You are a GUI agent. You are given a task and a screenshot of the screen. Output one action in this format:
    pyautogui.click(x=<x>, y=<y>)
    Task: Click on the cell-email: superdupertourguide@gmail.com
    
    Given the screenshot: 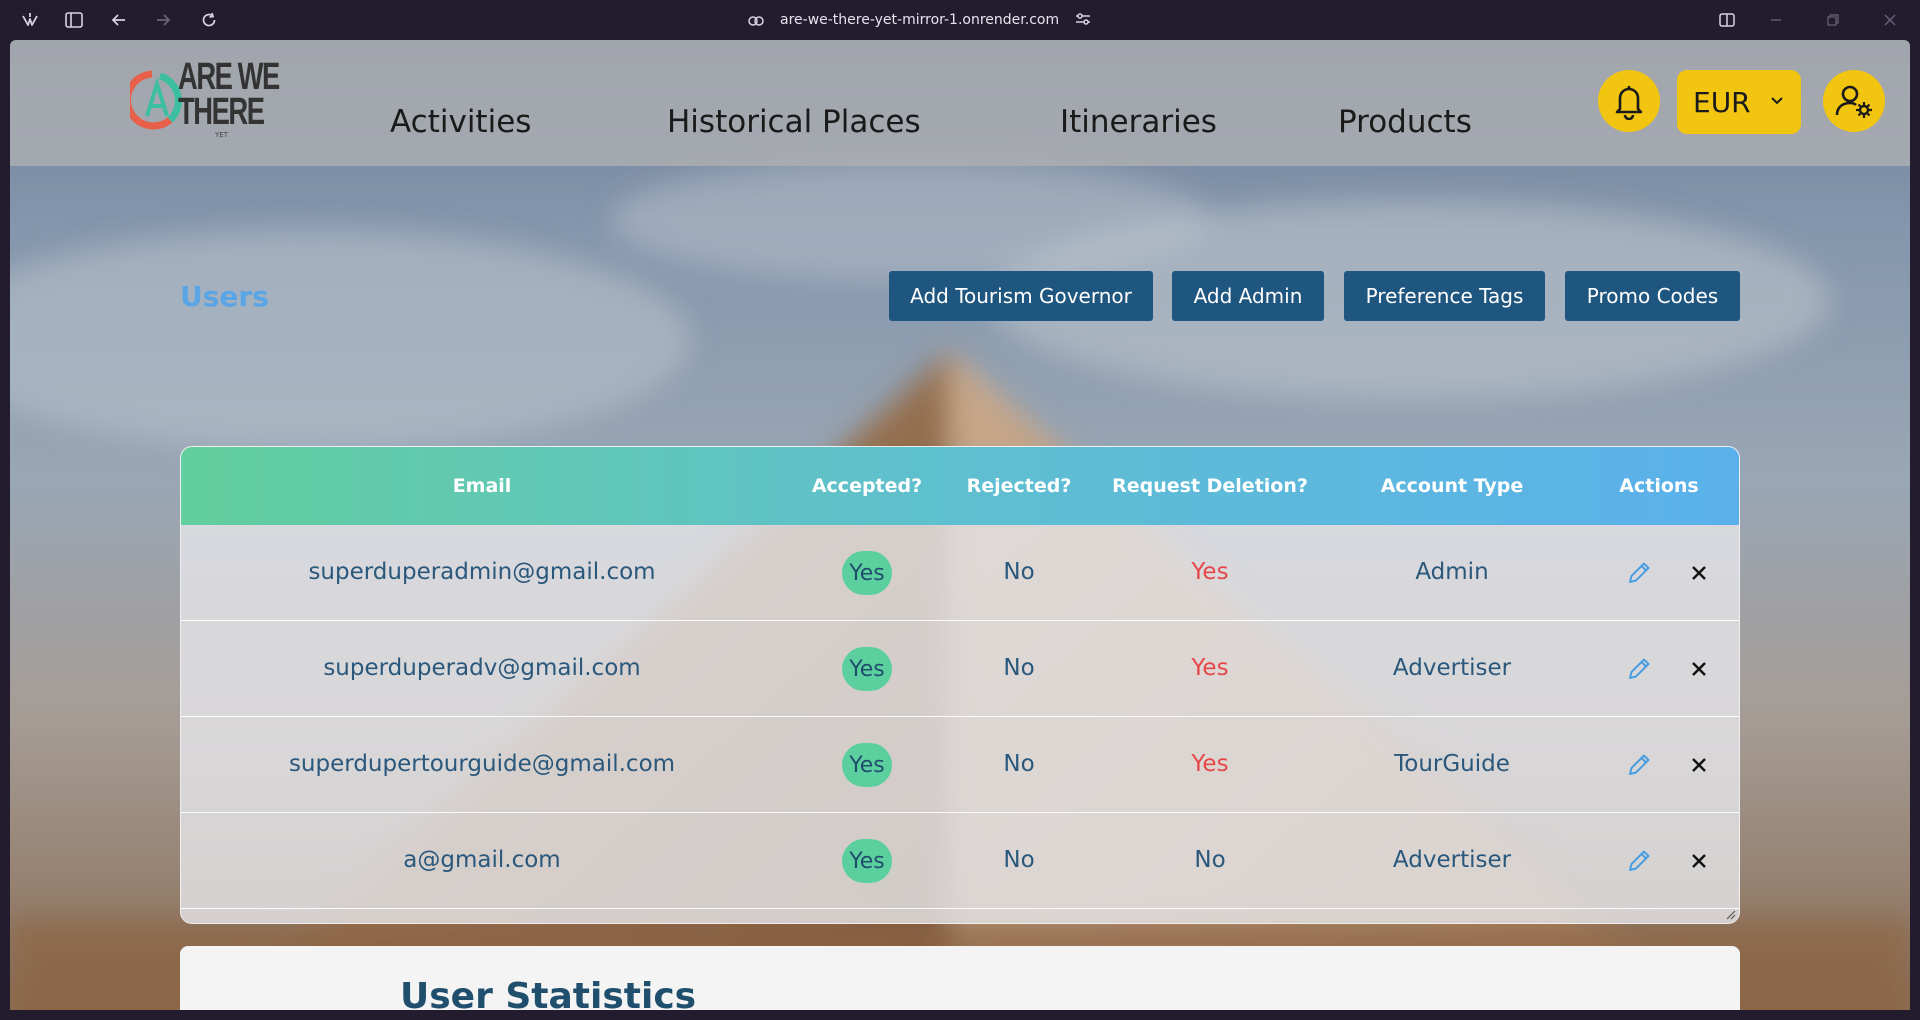 What is the action you would take?
    pyautogui.click(x=482, y=764)
    